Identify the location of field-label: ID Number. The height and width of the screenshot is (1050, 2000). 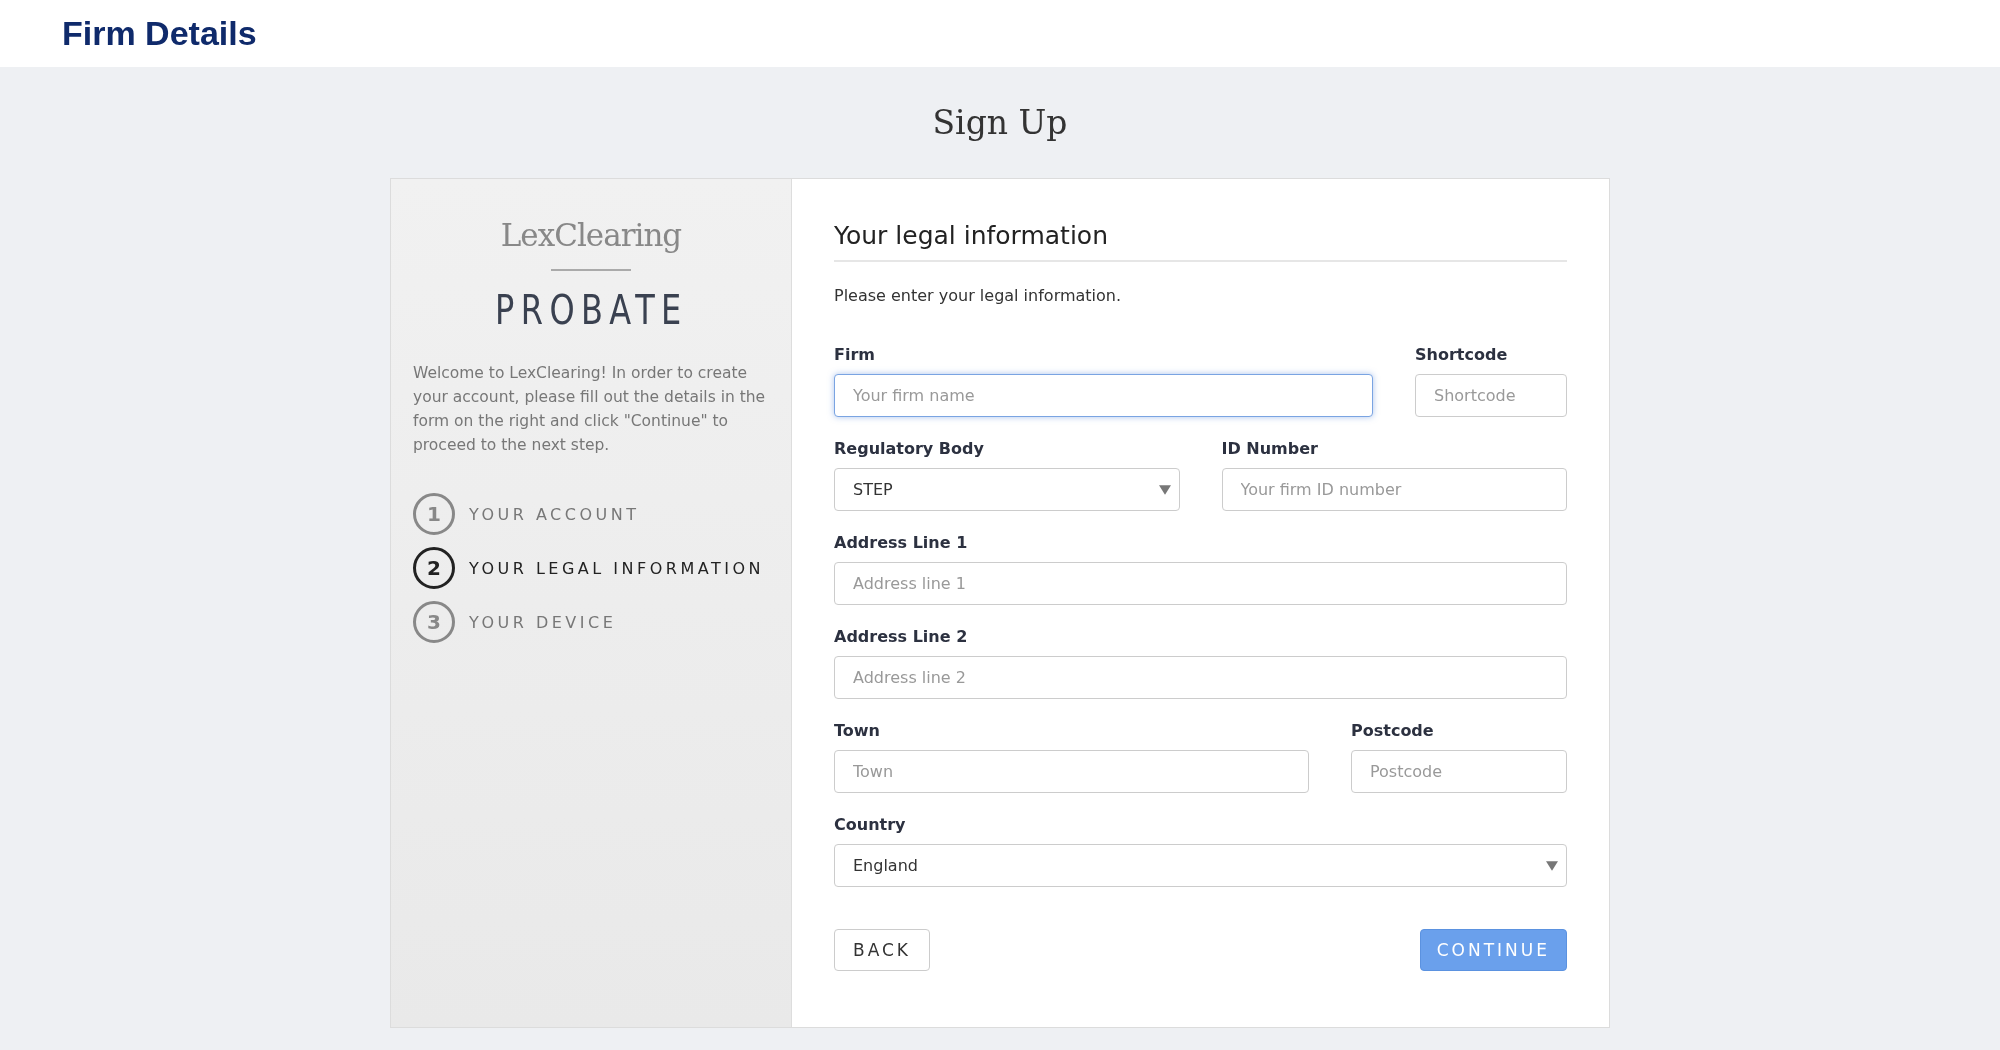
(1269, 448).